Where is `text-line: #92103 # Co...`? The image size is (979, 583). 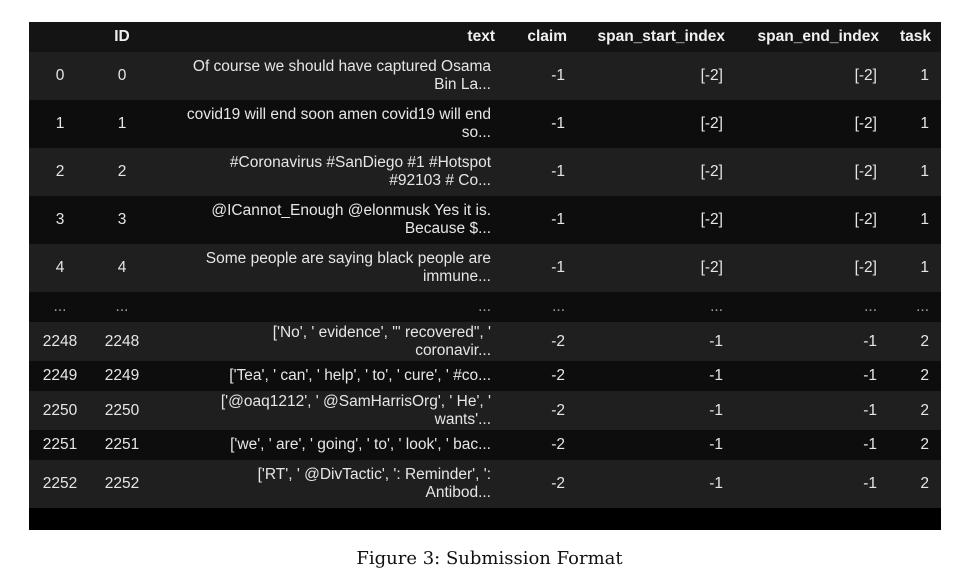 text-line: #92103 # Co... is located at coordinates (440, 180).